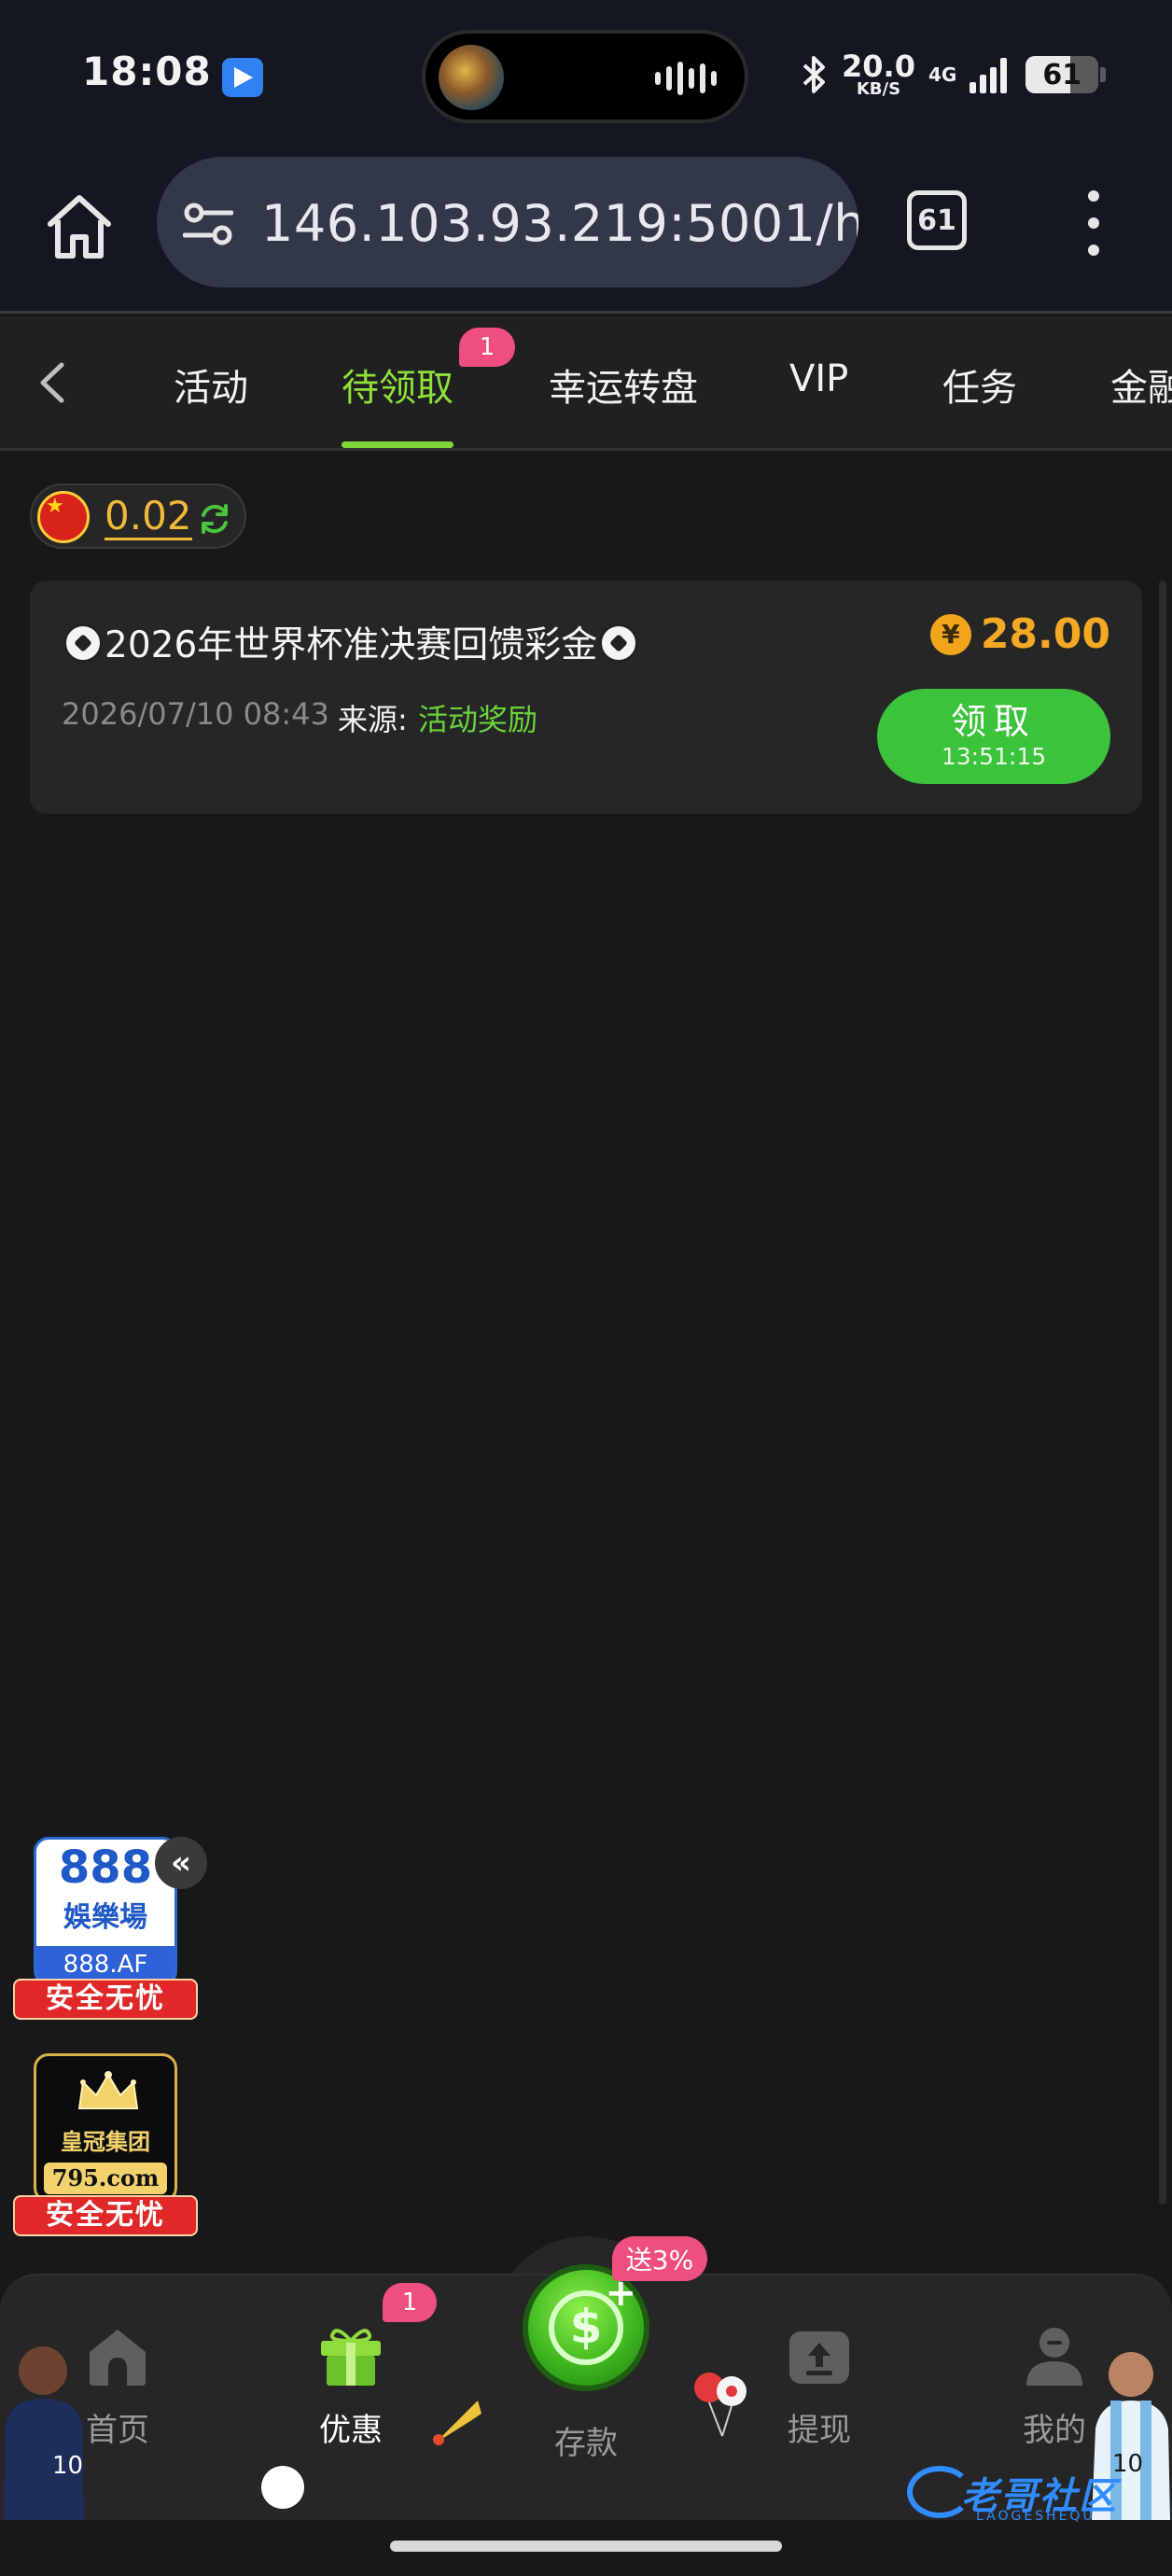  I want to click on reward-source-label: 来源:, so click(373, 719).